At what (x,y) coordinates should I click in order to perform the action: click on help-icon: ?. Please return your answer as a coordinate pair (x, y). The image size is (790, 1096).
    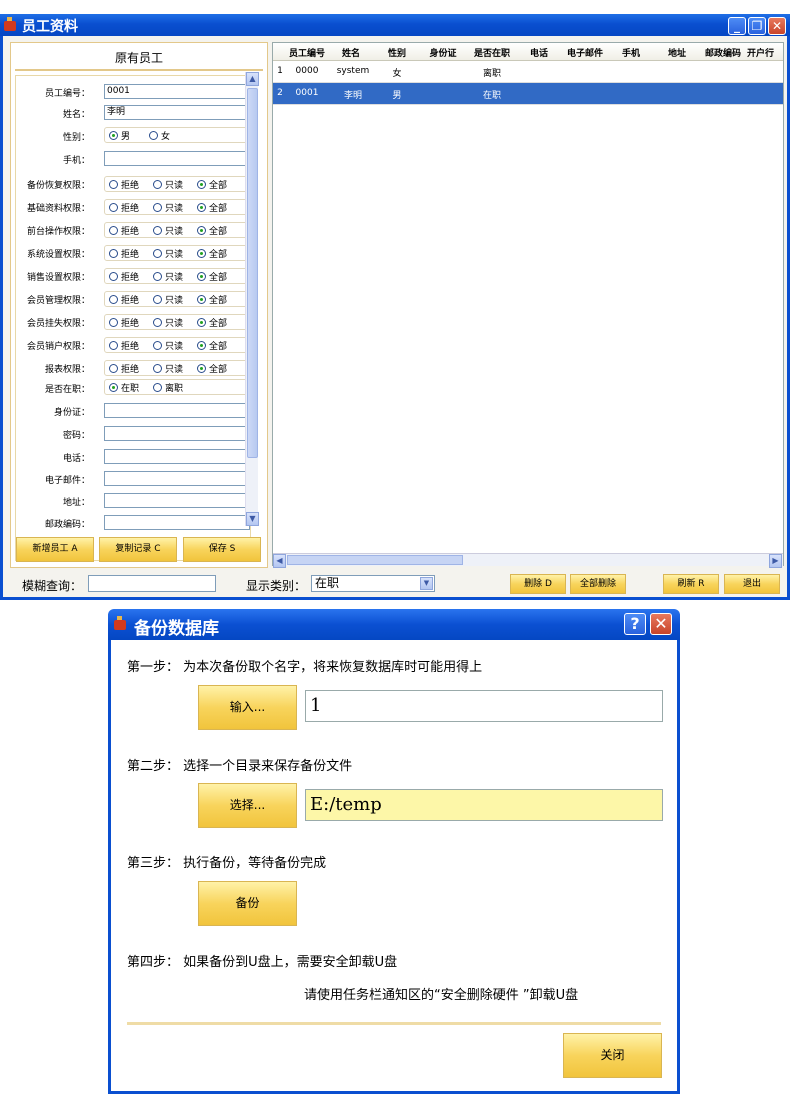
    Looking at the image, I should click on (635, 624).